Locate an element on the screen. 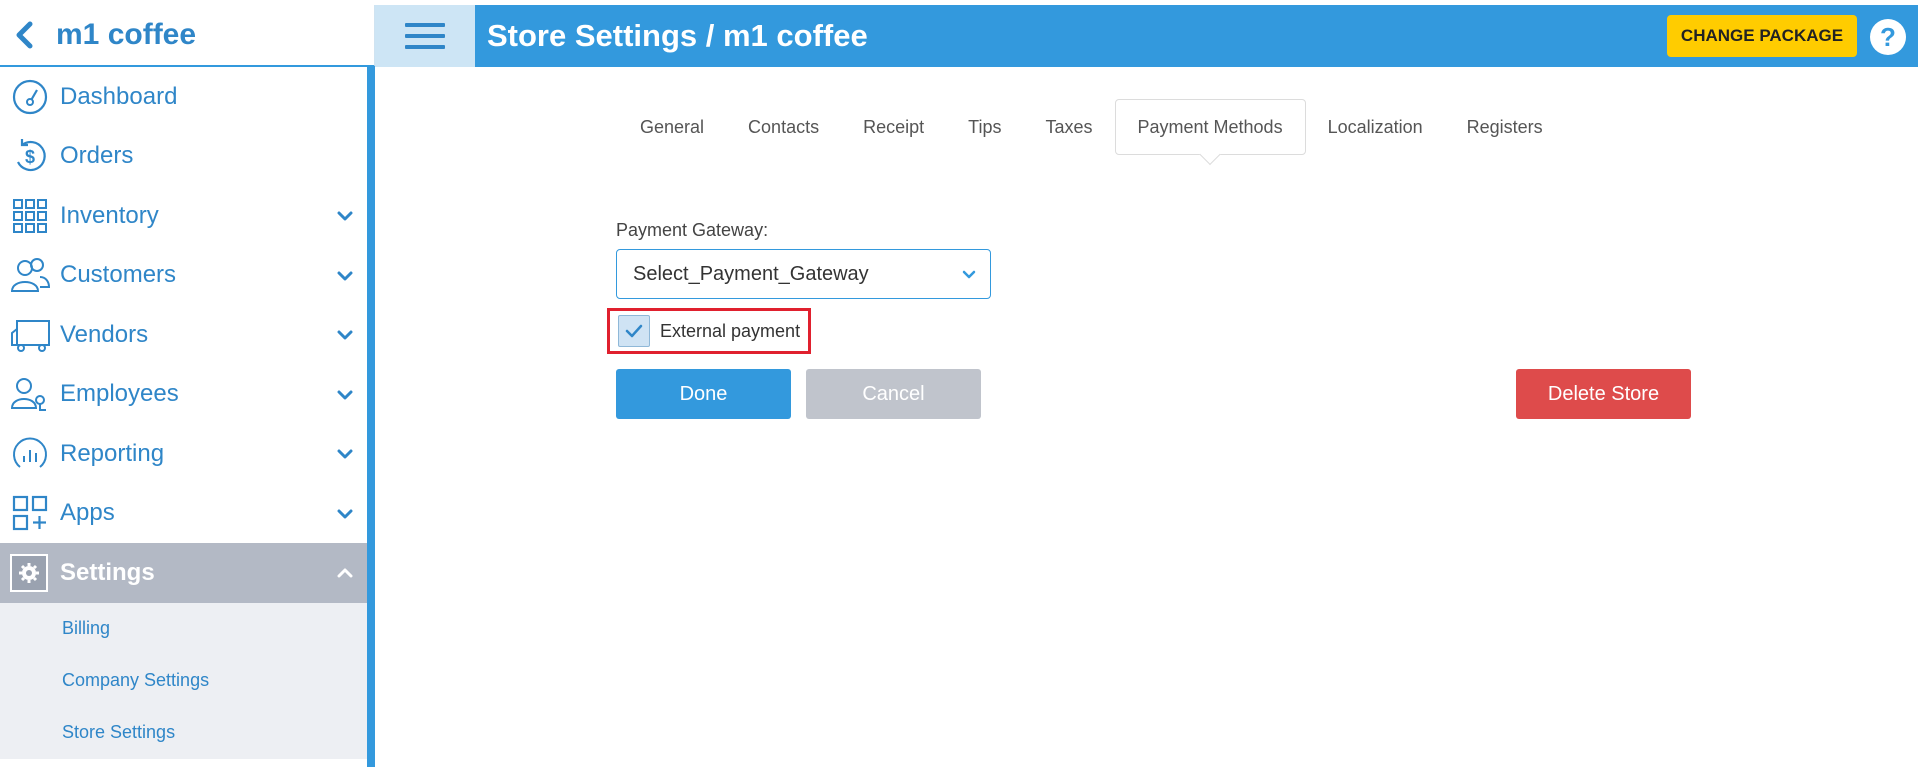 Image resolution: width=1918 pixels, height=767 pixels. grid-icon is located at coordinates (30, 215).